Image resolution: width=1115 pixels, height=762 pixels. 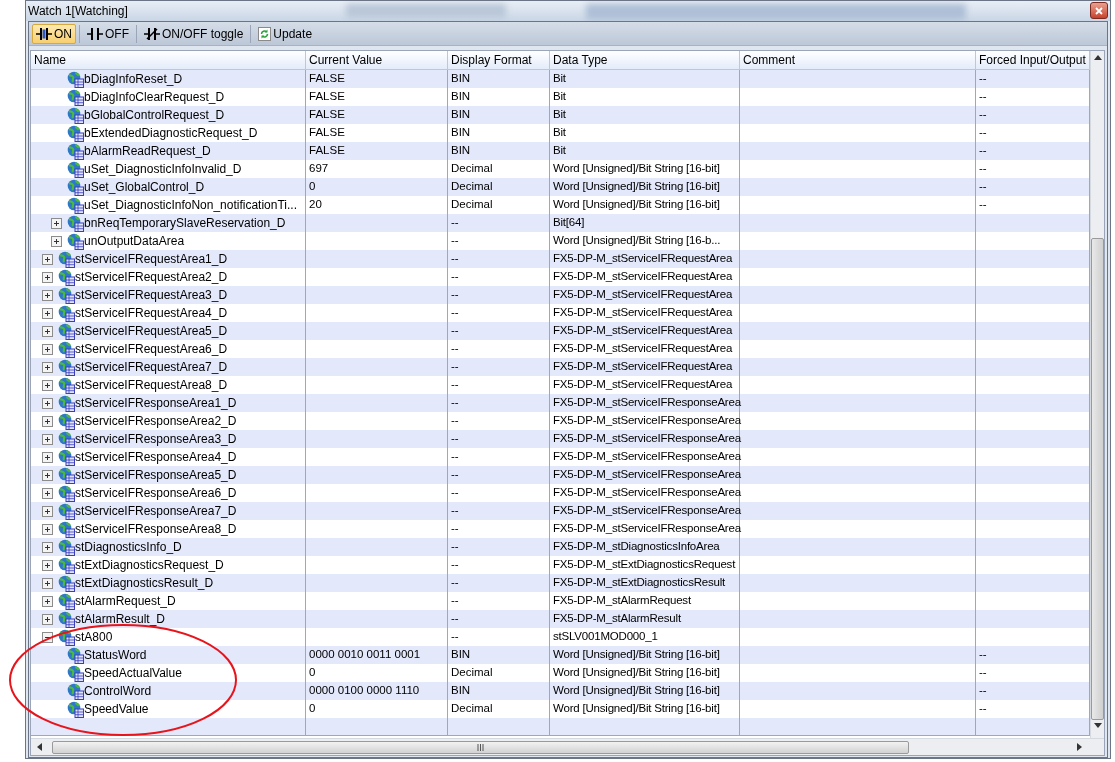 I want to click on variable-name: bGlobalControlRequest_D, so click(x=154, y=115).